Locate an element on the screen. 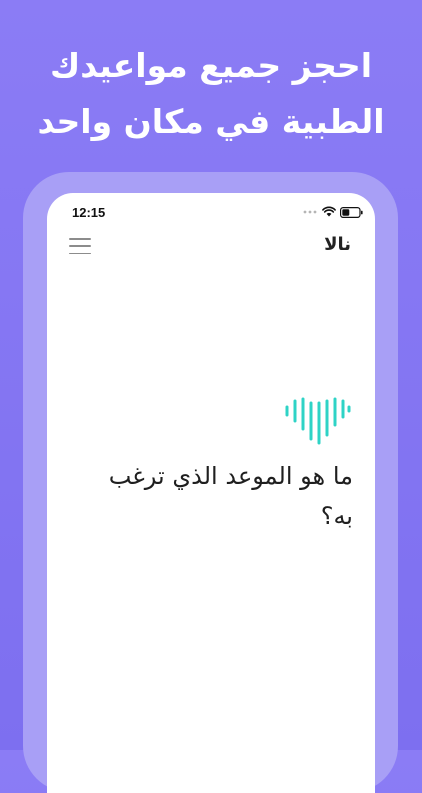 This screenshot has width=422, height=793. wifi-icon is located at coordinates (329, 211).